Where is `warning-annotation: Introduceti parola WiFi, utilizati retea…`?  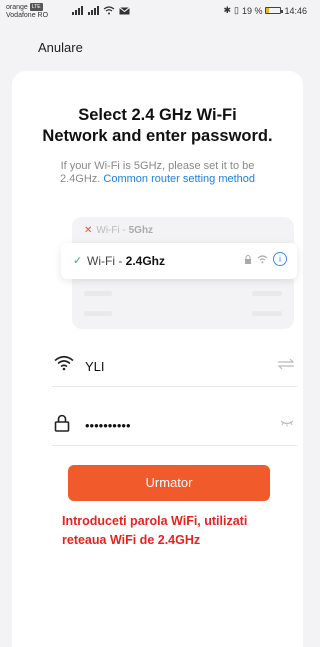
warning-annotation: Introduceti parola WiFi, utilizati retea… is located at coordinates (177, 531).